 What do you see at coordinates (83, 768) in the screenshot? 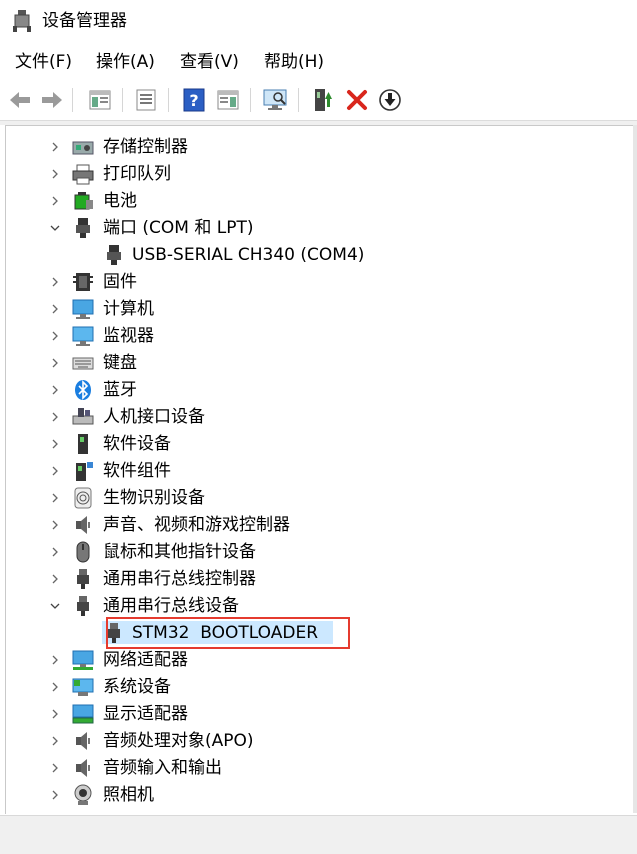
I see `speaker-icon` at bounding box center [83, 768].